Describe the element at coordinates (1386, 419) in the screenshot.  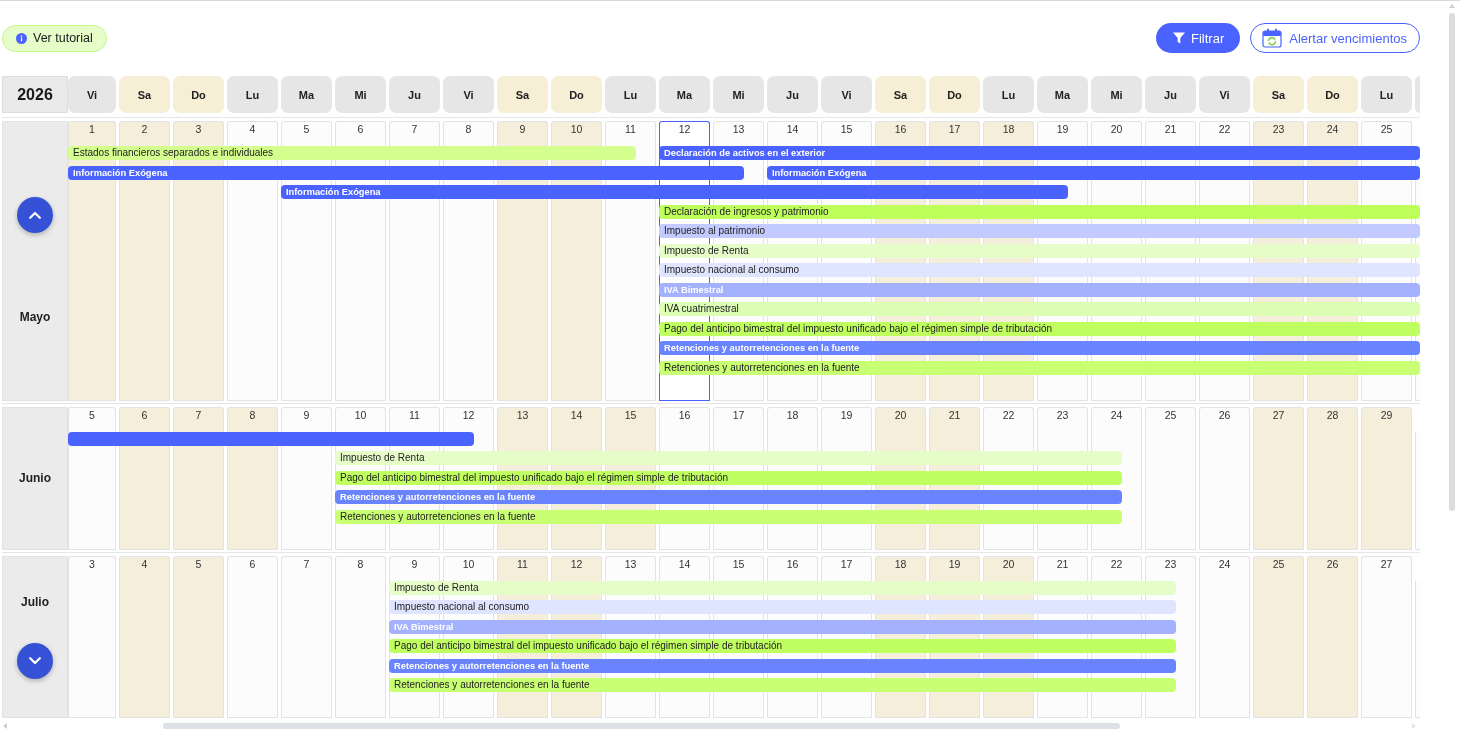
I see `day-cell: 29` at that location.